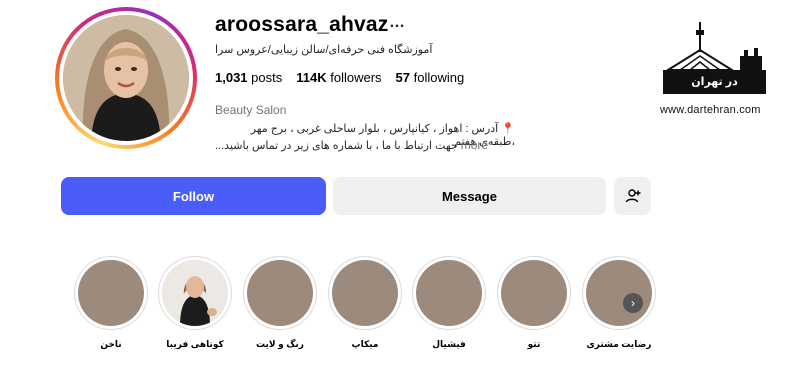  I want to click on highlight-label: رضایت مشتری, so click(619, 344).